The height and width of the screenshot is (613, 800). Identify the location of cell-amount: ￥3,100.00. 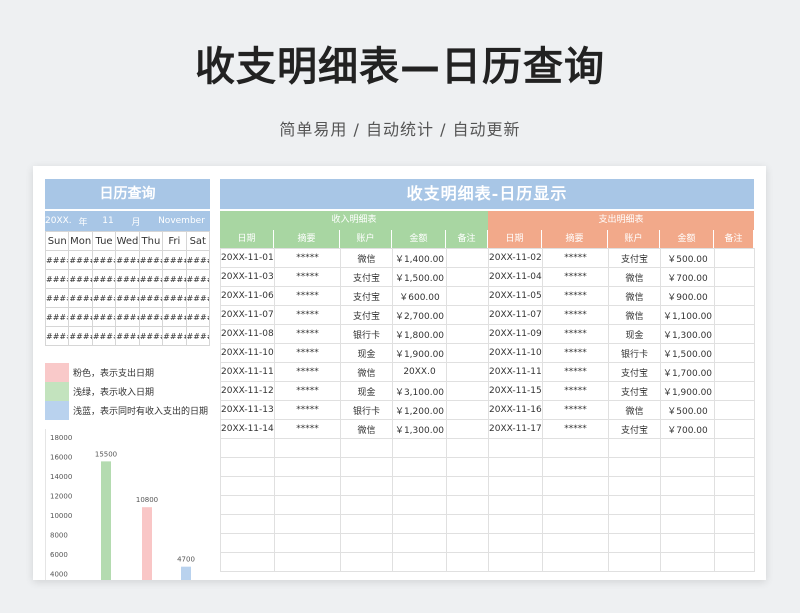
(419, 391).